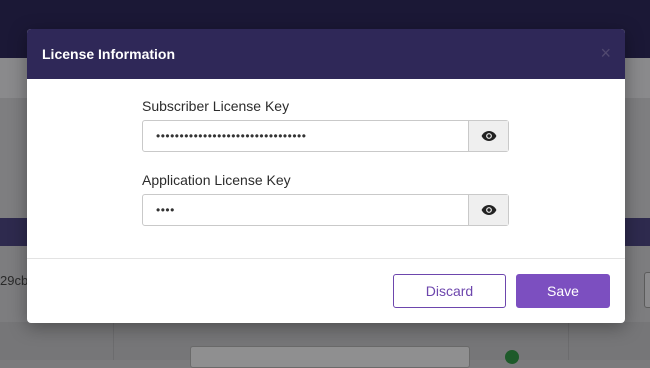 Image resolution: width=650 pixels, height=368 pixels. What do you see at coordinates (216, 180) in the screenshot?
I see `application-license-key-label: Application License Key` at bounding box center [216, 180].